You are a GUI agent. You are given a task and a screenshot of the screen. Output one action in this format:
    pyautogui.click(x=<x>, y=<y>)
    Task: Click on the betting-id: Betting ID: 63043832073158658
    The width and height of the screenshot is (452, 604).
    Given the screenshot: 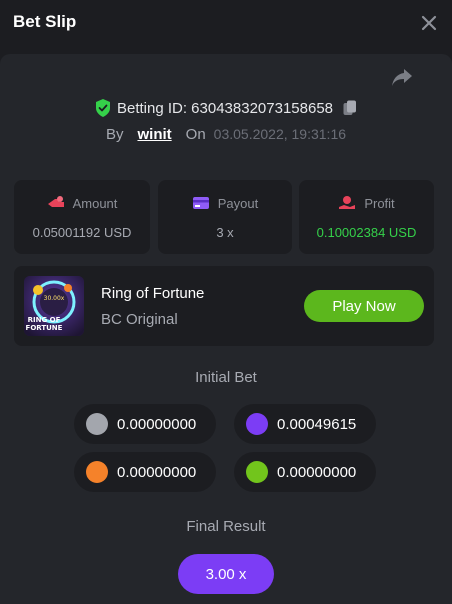 What is the action you would take?
    pyautogui.click(x=225, y=108)
    